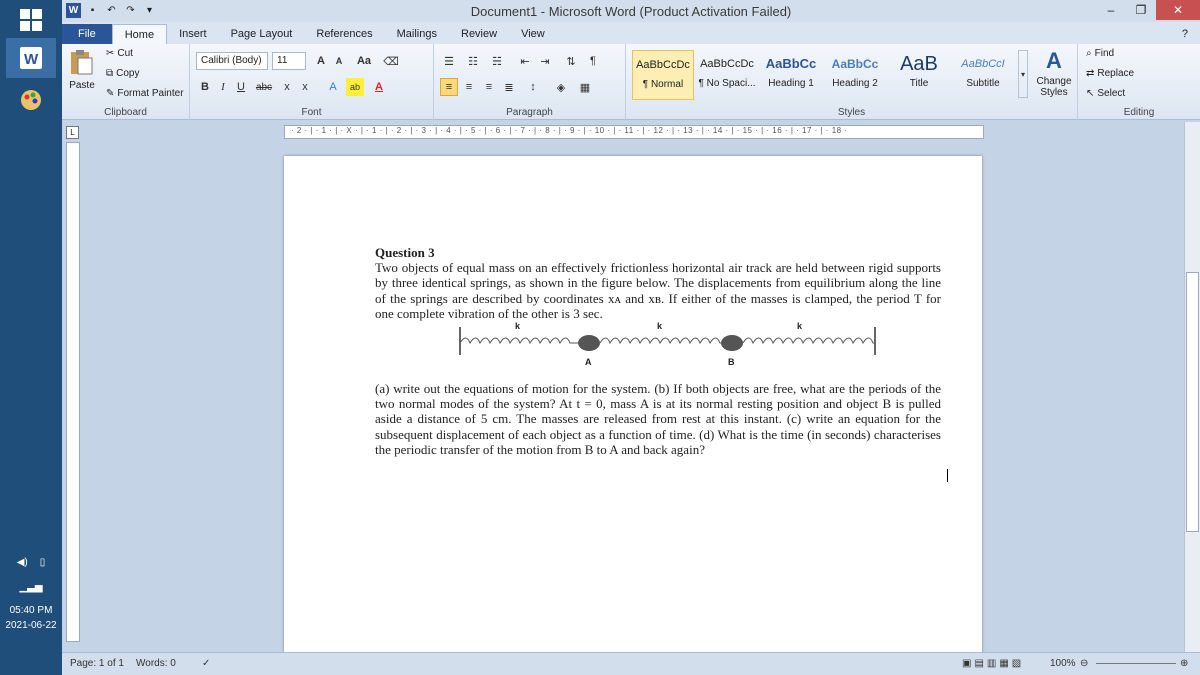 The height and width of the screenshot is (675, 1200). What do you see at coordinates (355, 87) in the screenshot?
I see `highlight-icon: ab` at bounding box center [355, 87].